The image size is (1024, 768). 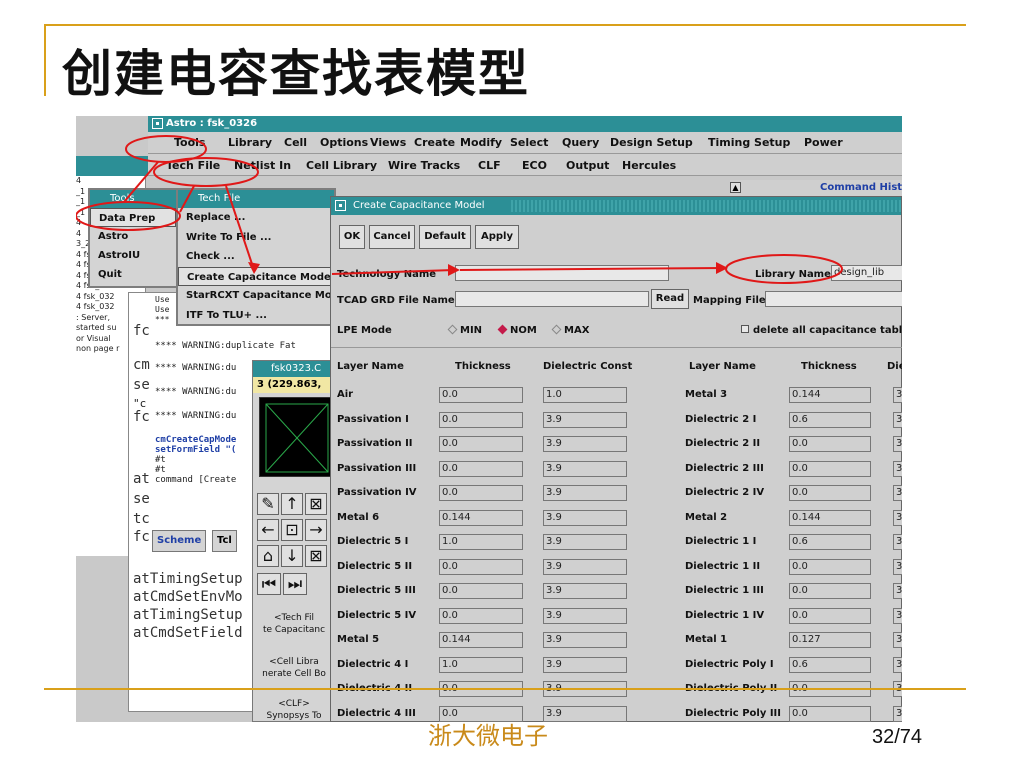 What do you see at coordinates (388, 142) in the screenshot?
I see `menu-views: Views` at bounding box center [388, 142].